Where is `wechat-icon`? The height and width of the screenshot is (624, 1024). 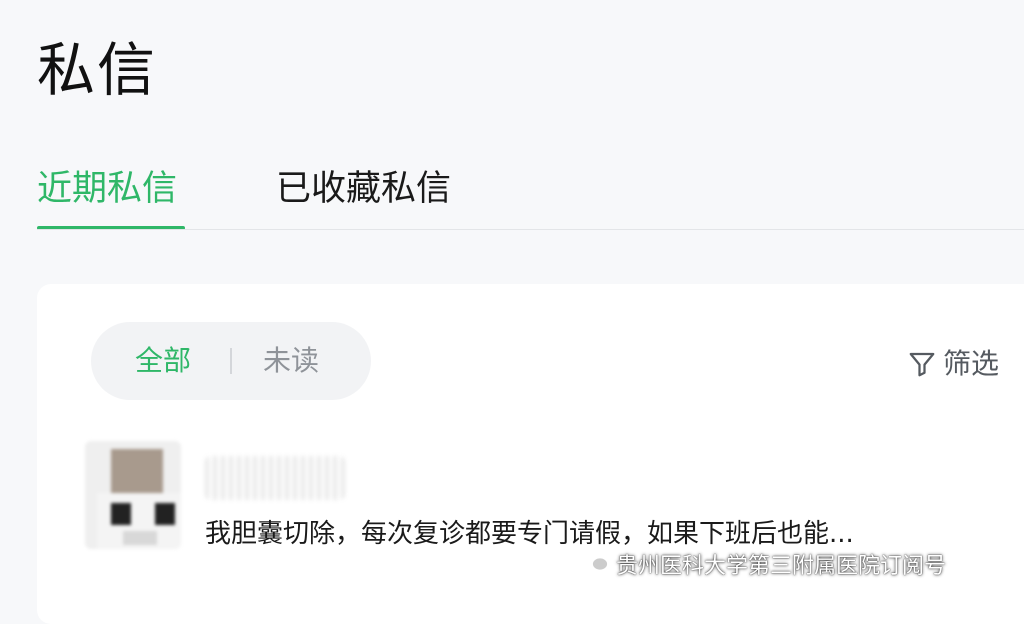
wechat-icon is located at coordinates (595, 564).